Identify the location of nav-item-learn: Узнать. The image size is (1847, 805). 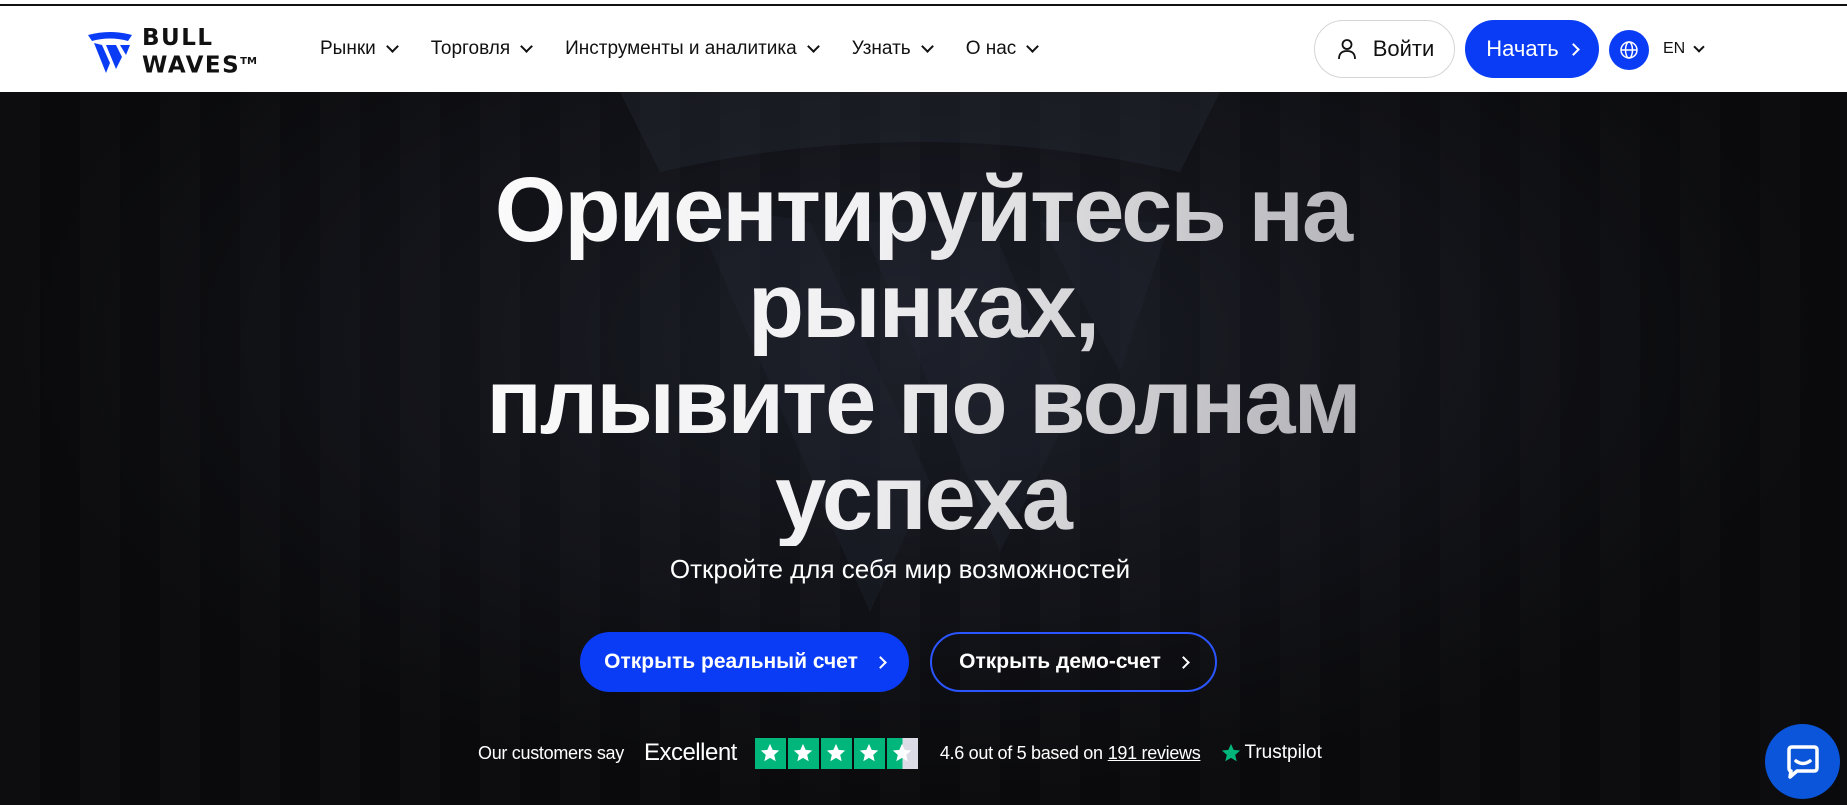
(892, 49).